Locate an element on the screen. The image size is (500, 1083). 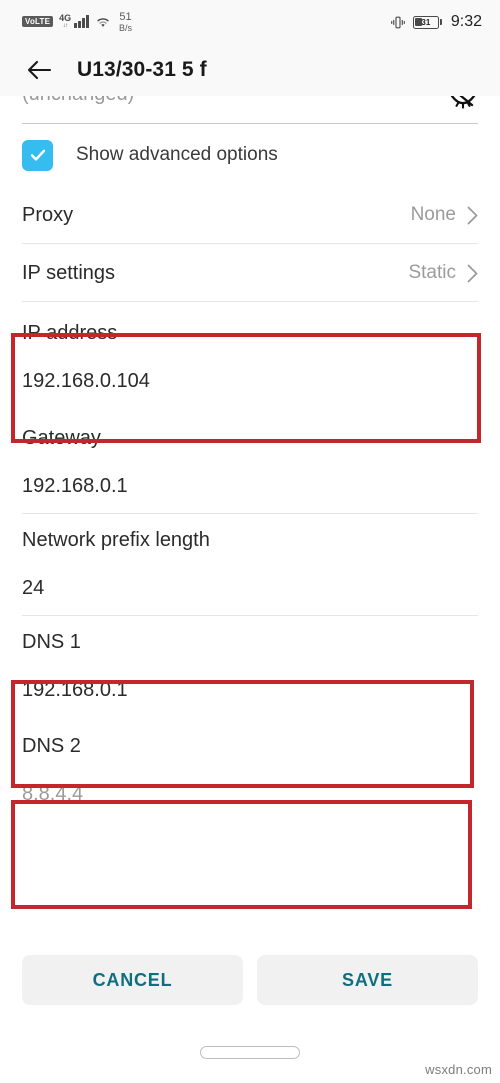
setting-row-proxy: Proxy None is located at coordinates (250, 215).